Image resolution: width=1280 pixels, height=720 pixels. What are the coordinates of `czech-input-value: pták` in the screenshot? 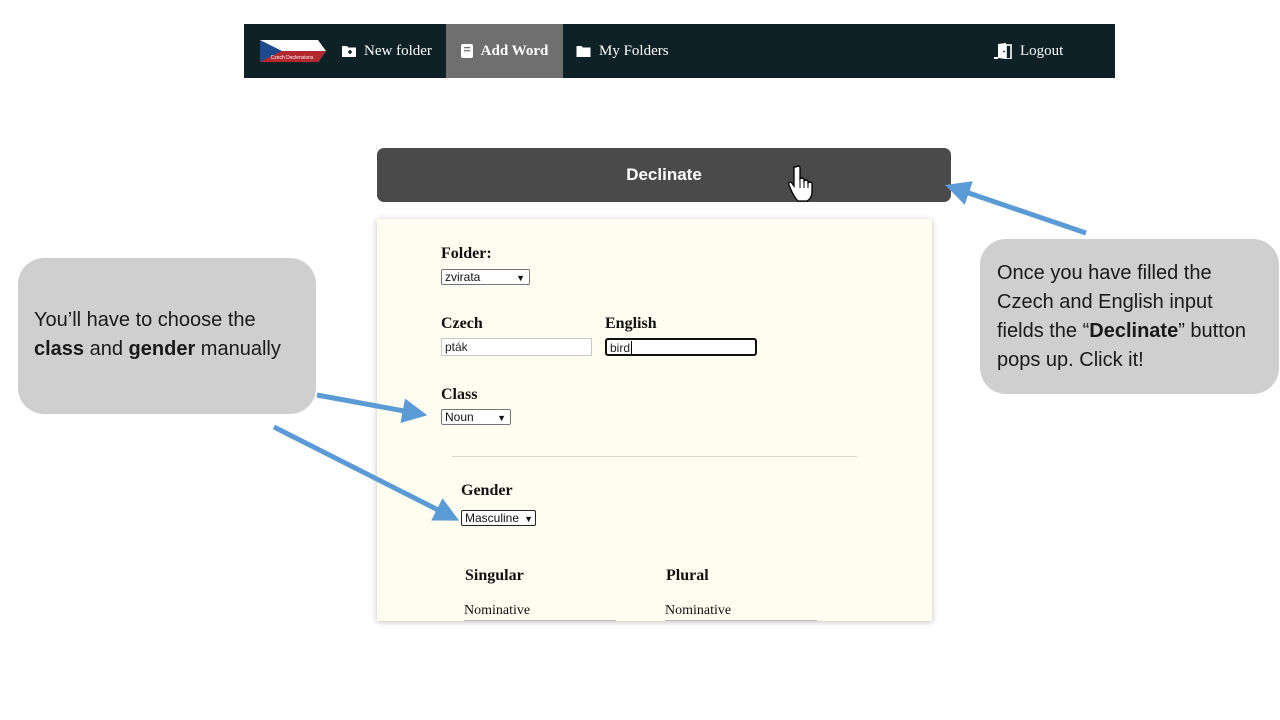 It's located at (456, 347).